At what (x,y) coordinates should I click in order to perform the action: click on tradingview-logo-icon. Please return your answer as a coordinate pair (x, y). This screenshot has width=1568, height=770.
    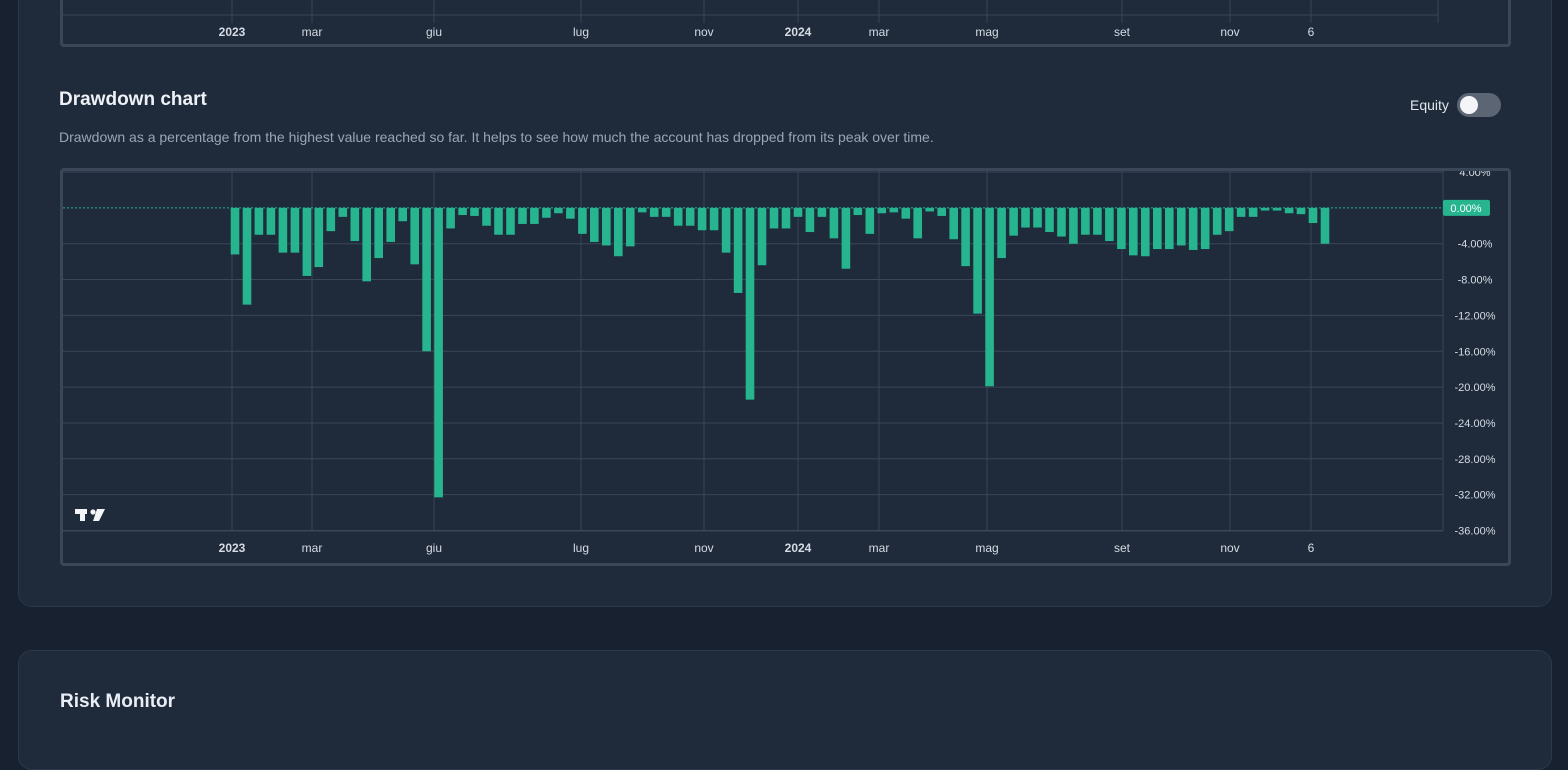
    Looking at the image, I should click on (90, 515).